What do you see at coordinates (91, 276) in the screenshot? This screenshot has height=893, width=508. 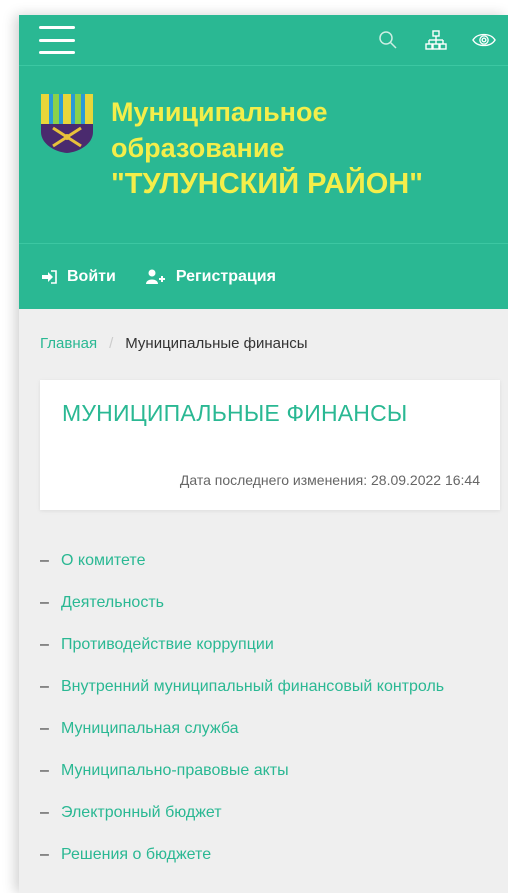 I see `login-label: Войти` at bounding box center [91, 276].